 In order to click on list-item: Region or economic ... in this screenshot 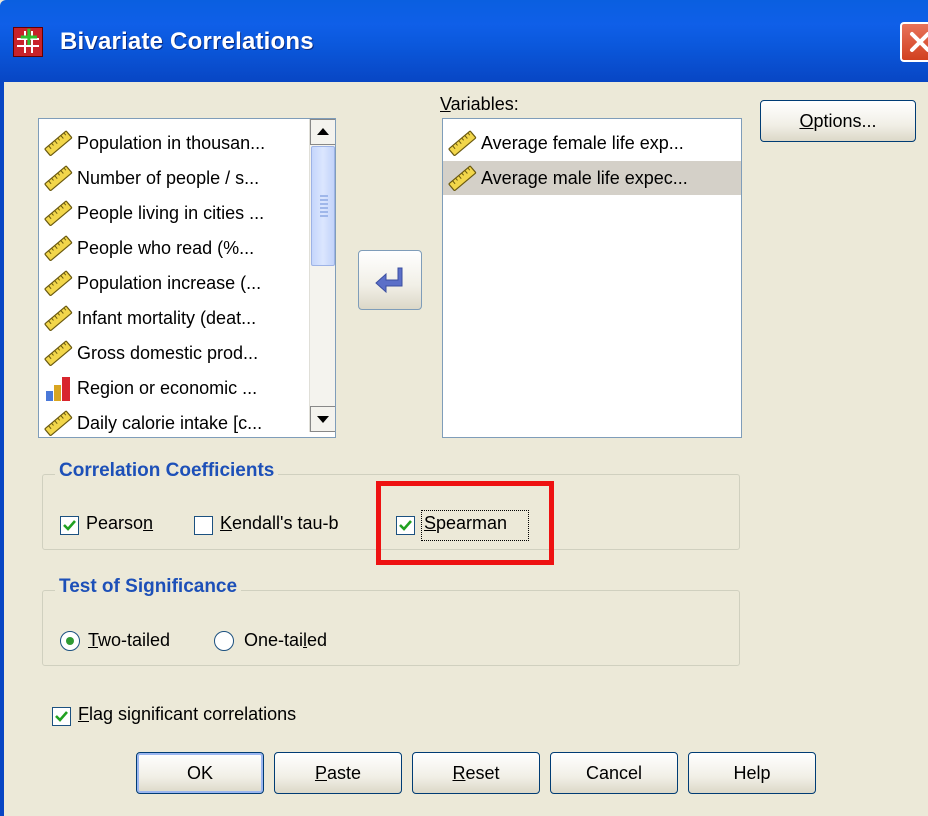, I will do `click(173, 388)`.